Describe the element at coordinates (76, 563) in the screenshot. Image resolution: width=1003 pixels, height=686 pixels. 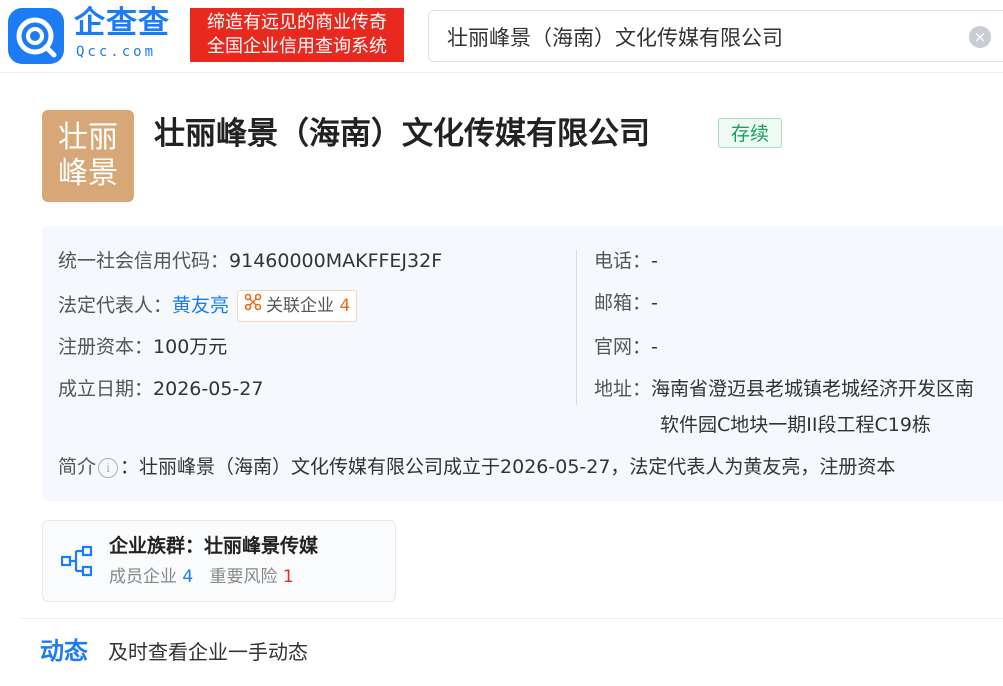
I see `org-tree-icon` at that location.